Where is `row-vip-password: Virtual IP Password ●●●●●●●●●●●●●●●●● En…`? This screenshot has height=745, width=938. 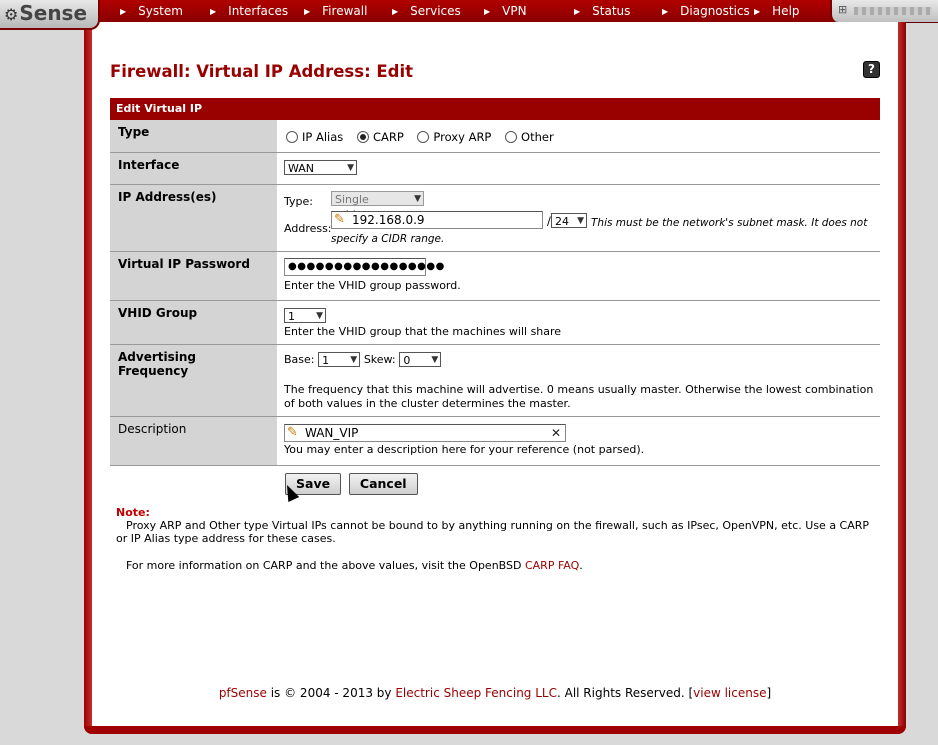 row-vip-password: Virtual IP Password ●●●●●●●●●●●●●●●●● En… is located at coordinates (495, 276).